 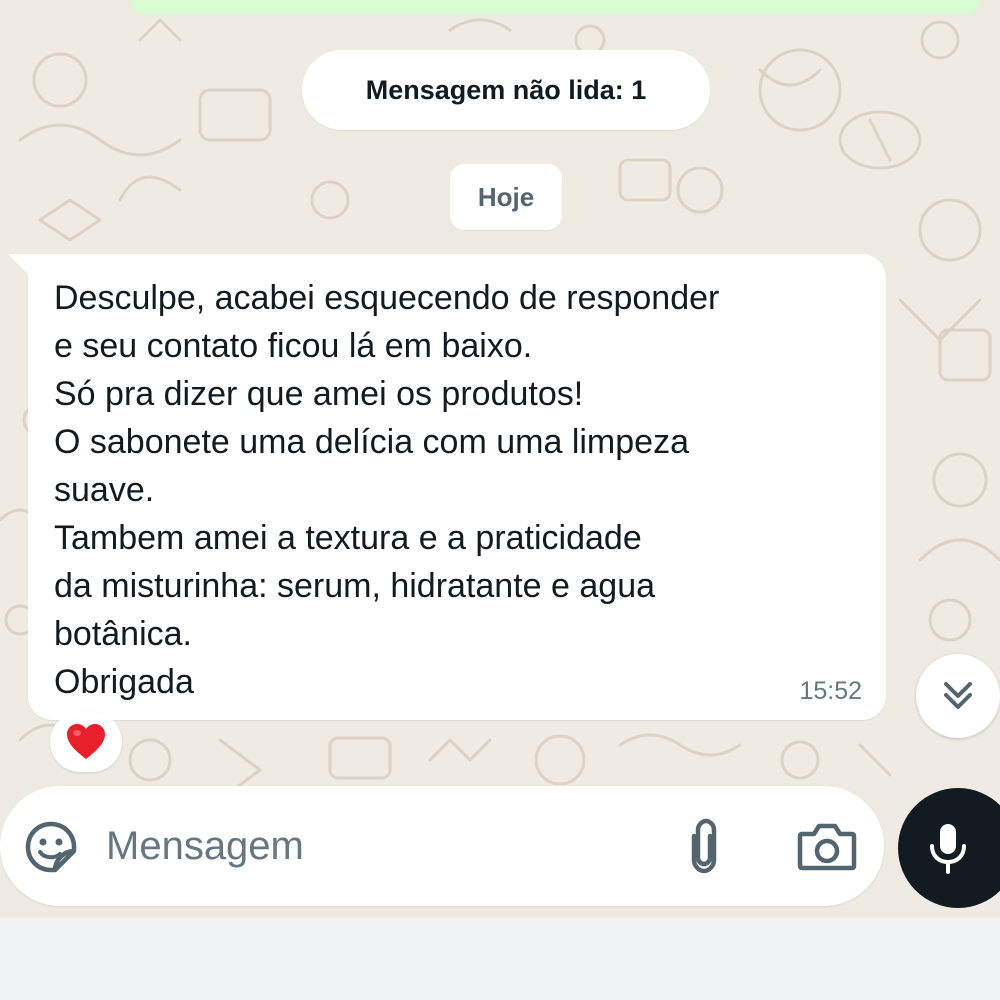 I want to click on sticker-icon, so click(x=51, y=847).